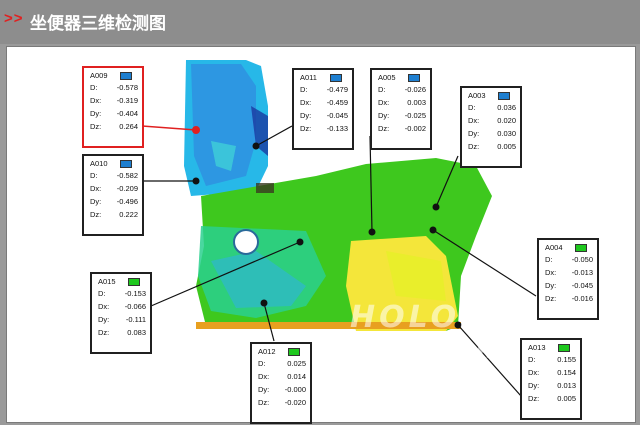  What do you see at coordinates (127, 188) in the screenshot?
I see `dx-value: -0.209` at bounding box center [127, 188].